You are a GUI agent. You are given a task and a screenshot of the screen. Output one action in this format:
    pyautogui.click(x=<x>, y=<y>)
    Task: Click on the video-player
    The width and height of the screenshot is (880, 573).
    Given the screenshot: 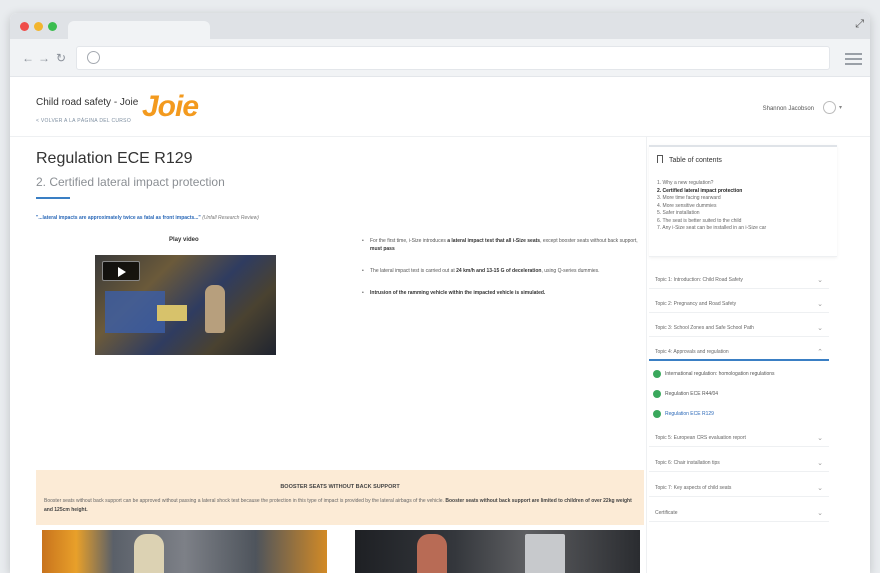 What is the action you would take?
    pyautogui.click(x=185, y=305)
    